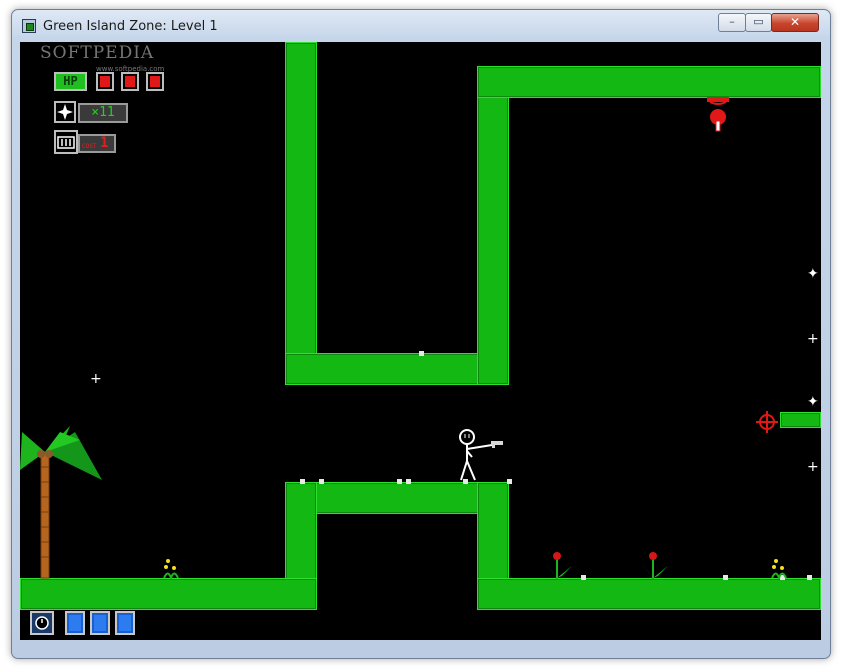  What do you see at coordinates (301, 213) in the screenshot?
I see `tile-column-left-upper` at bounding box center [301, 213].